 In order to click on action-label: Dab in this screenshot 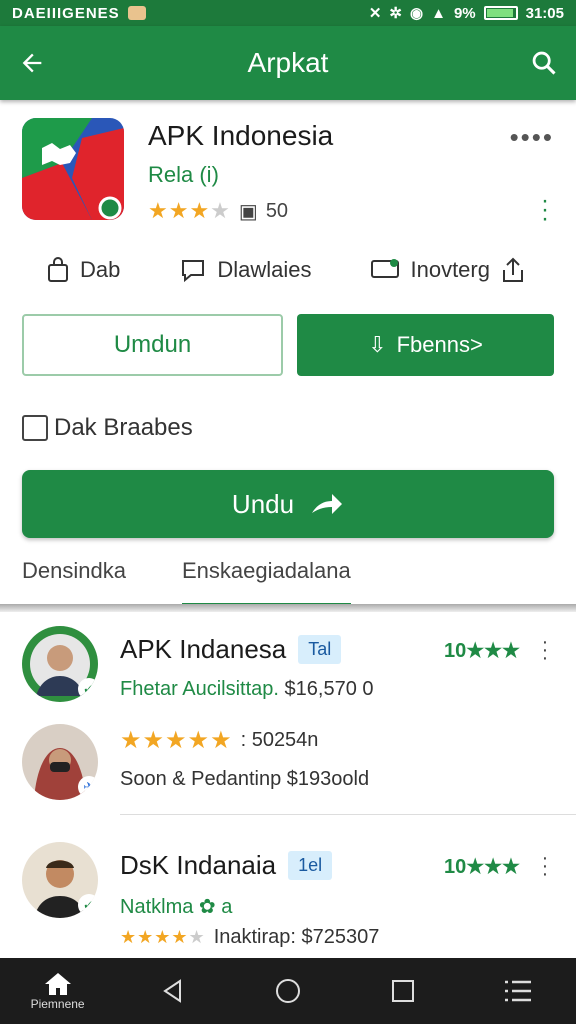, I will do `click(100, 269)`.